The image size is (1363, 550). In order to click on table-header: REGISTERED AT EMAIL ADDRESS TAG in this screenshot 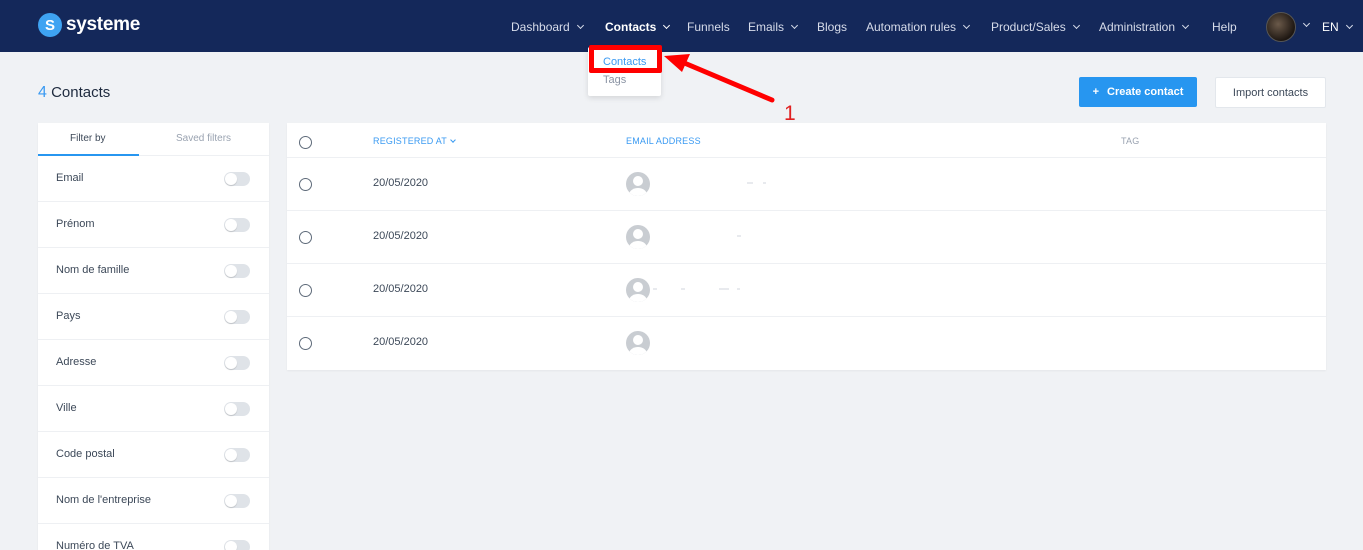, I will do `click(806, 140)`.